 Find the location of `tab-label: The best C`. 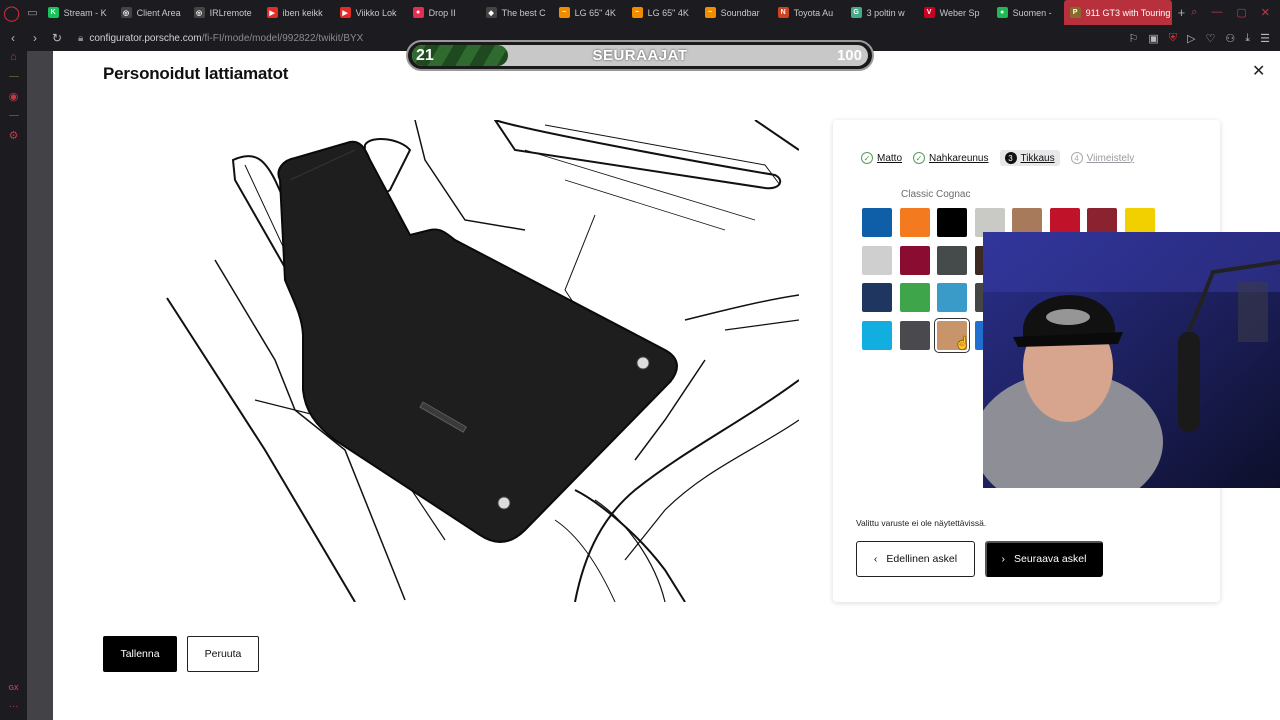

tab-label: The best C is located at coordinates (523, 12).